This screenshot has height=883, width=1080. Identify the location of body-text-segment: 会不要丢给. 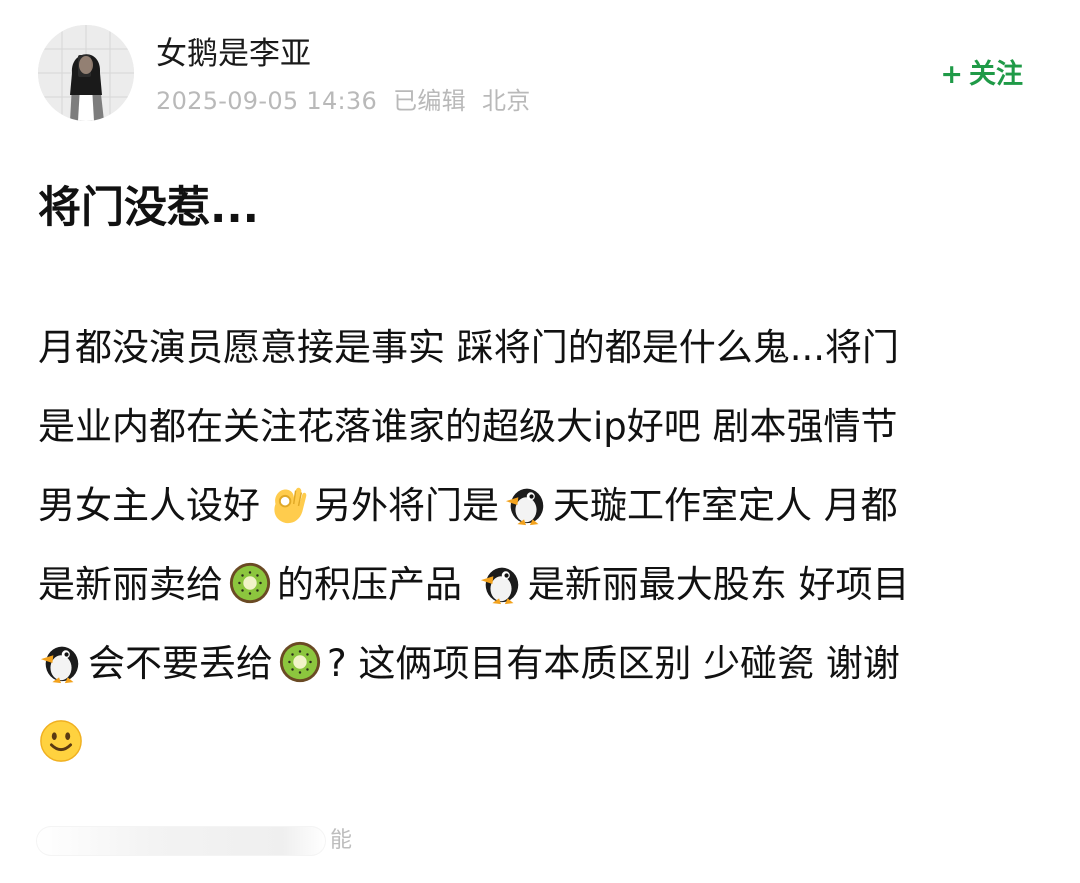
(180, 663).